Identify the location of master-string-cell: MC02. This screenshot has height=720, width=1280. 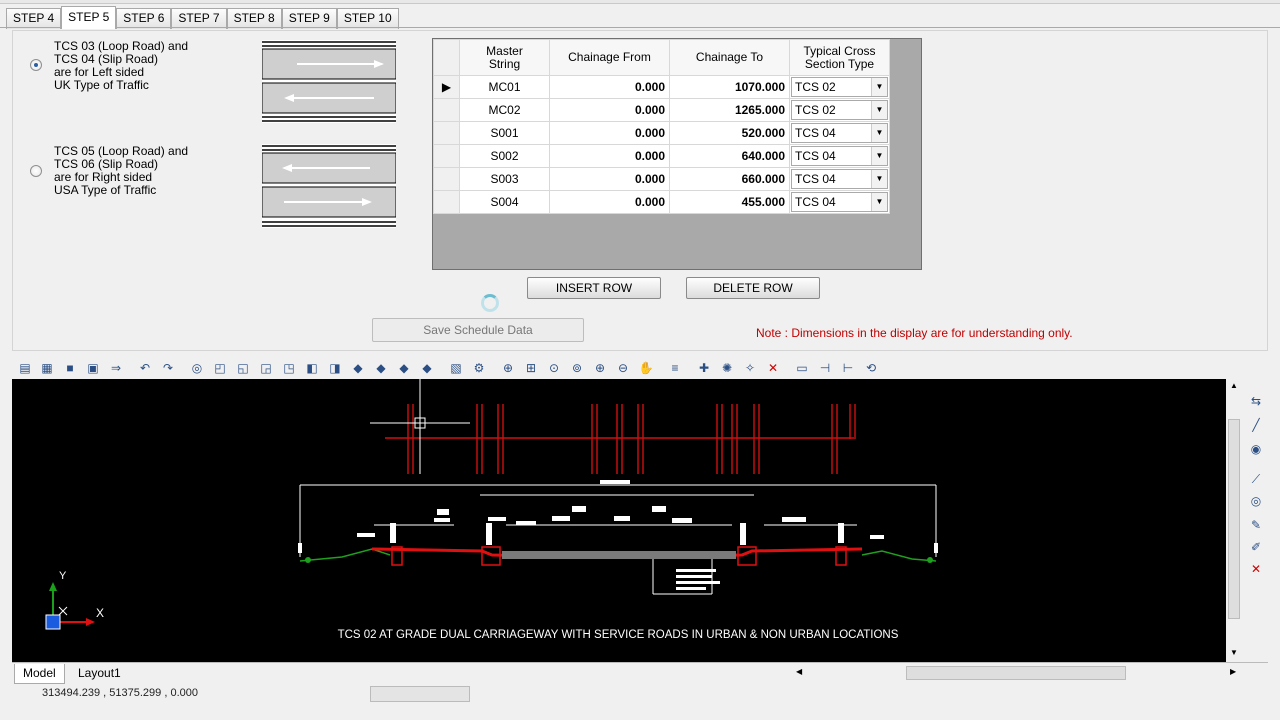
(504, 110).